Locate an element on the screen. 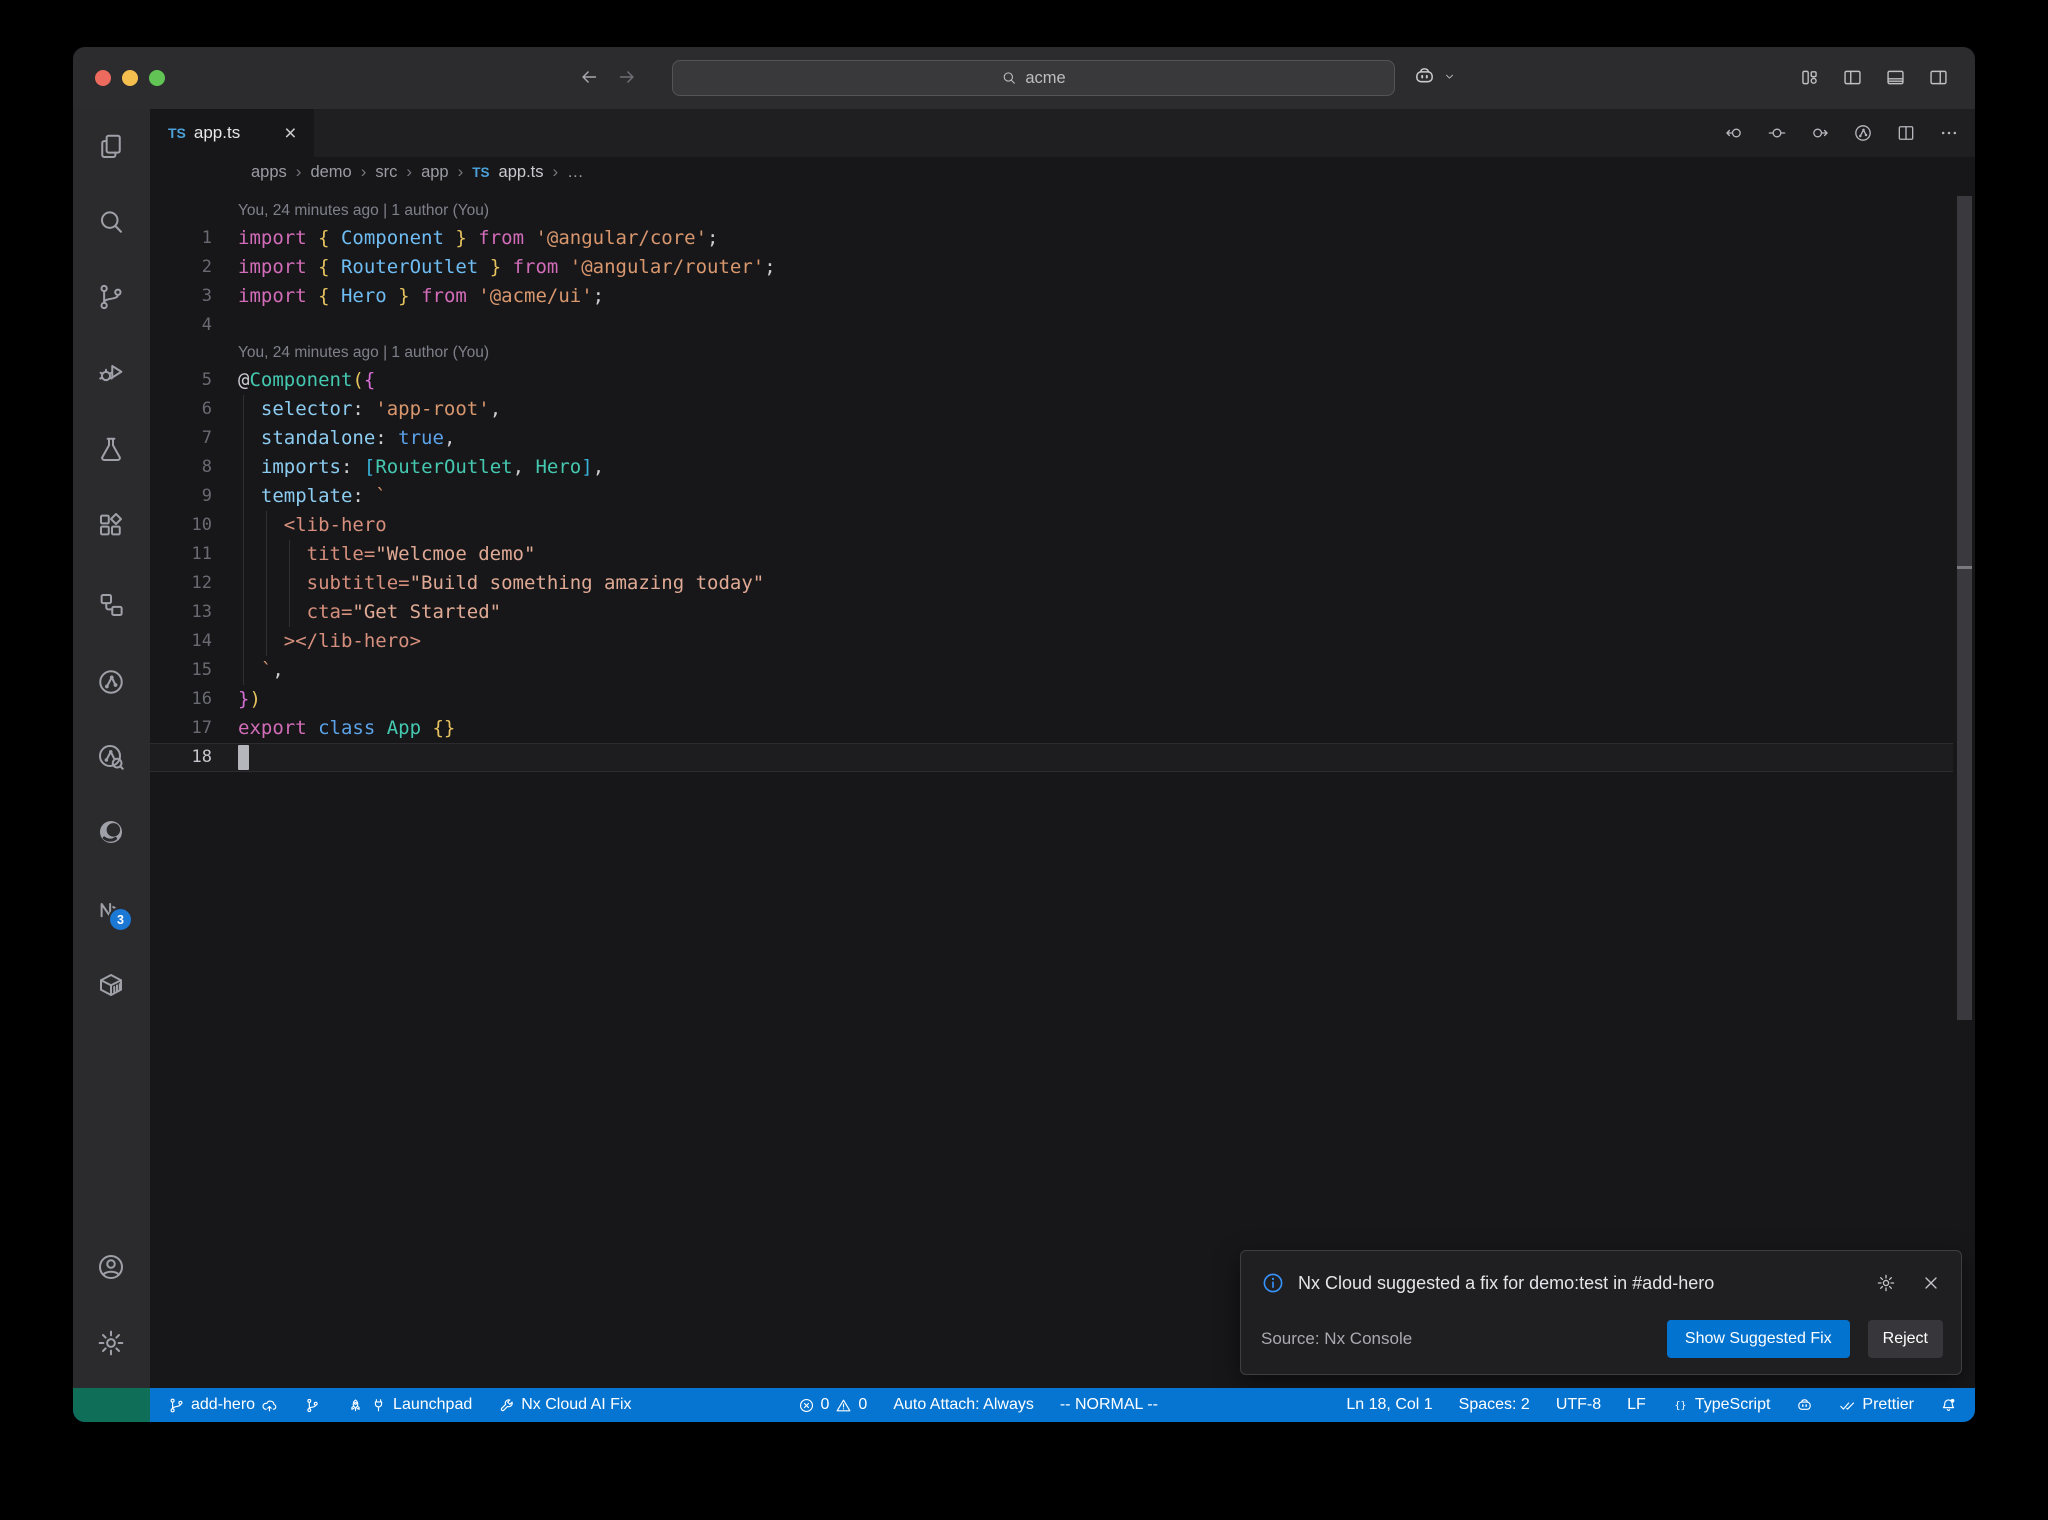 The image size is (2048, 1520). edge-icon is located at coordinates (111, 832).